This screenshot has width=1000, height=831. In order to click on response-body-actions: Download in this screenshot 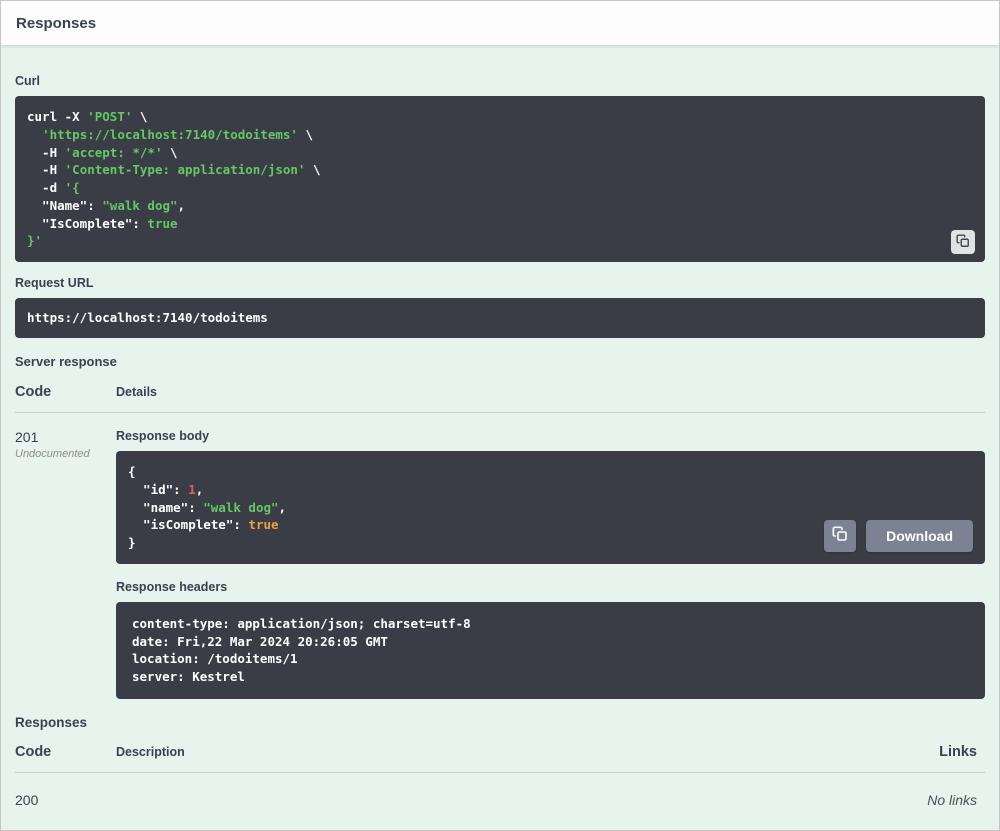, I will do `click(898, 535)`.